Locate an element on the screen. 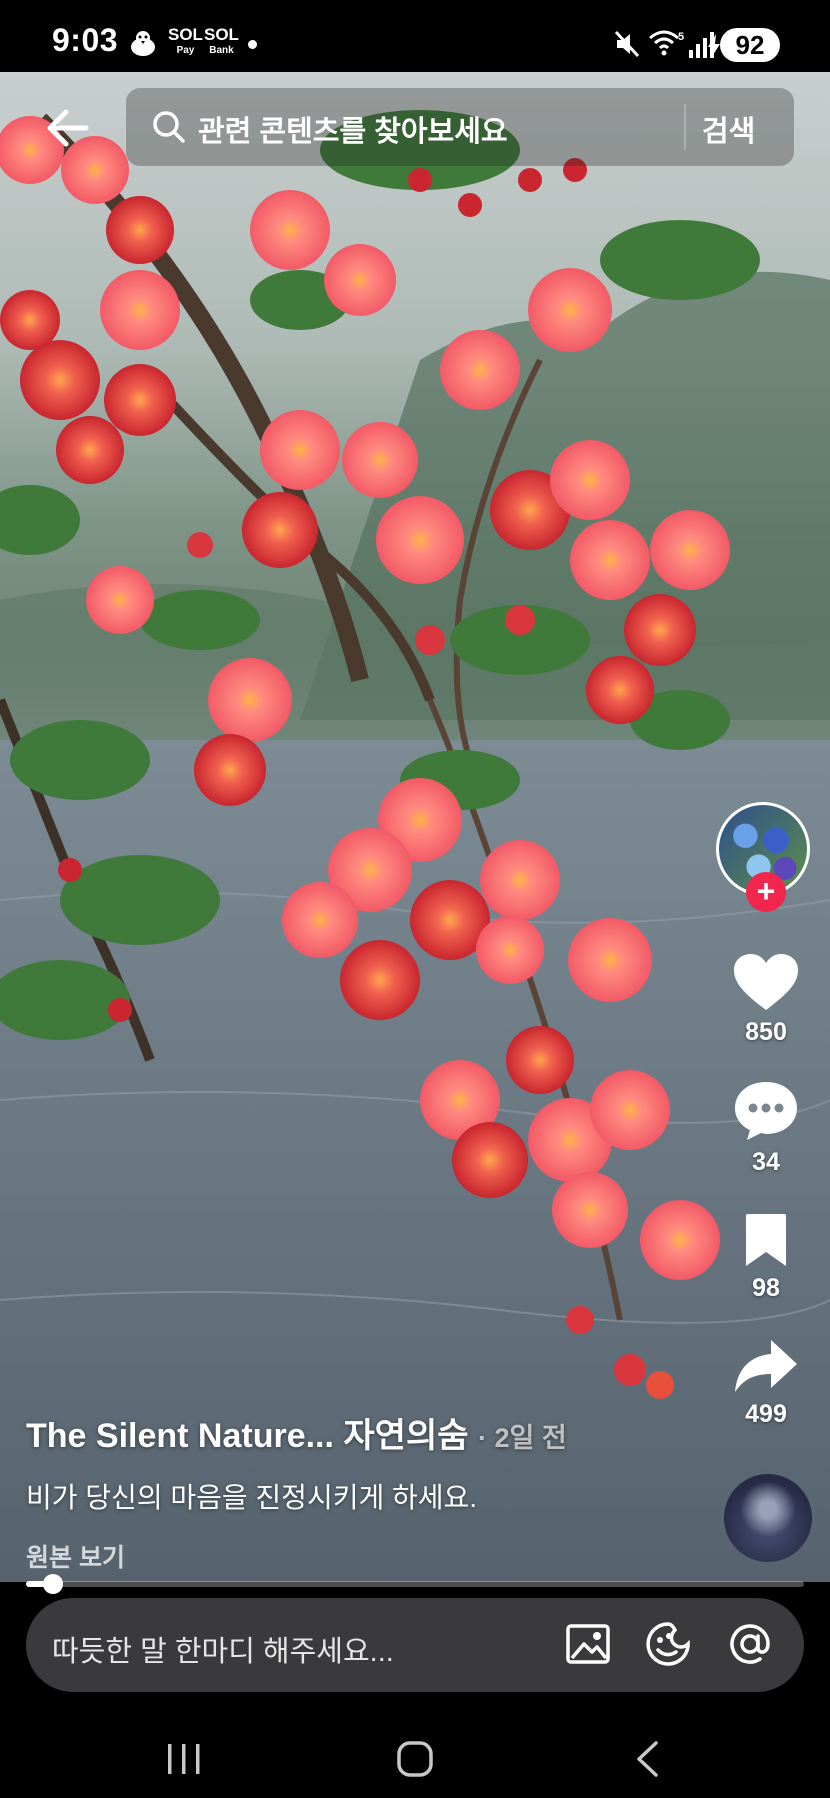  back-button is located at coordinates (68, 128).